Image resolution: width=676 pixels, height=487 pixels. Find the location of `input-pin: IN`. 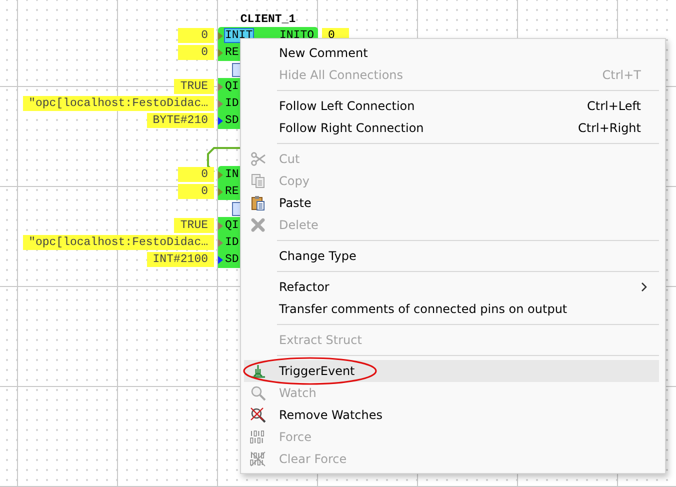

input-pin: IN is located at coordinates (232, 174).